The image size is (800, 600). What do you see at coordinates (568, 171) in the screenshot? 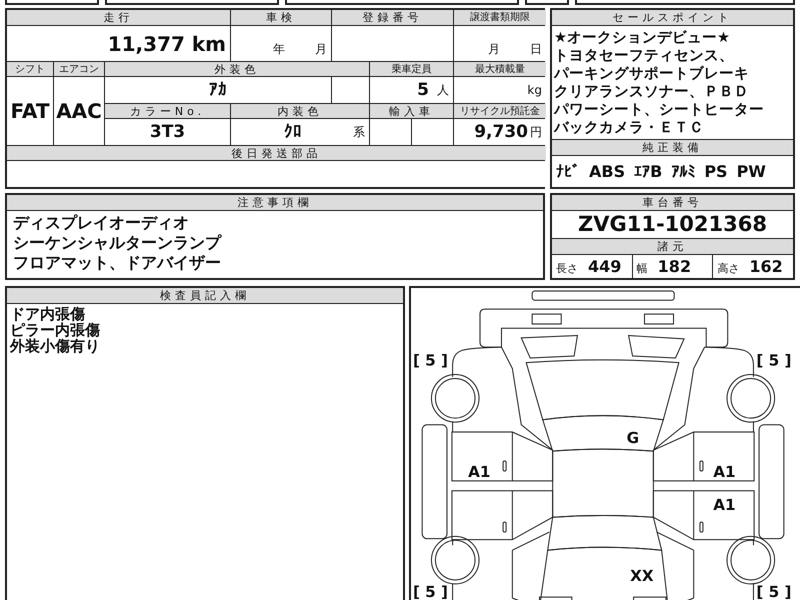
I see `equipment-item: ﾅﾋﾞ` at bounding box center [568, 171].